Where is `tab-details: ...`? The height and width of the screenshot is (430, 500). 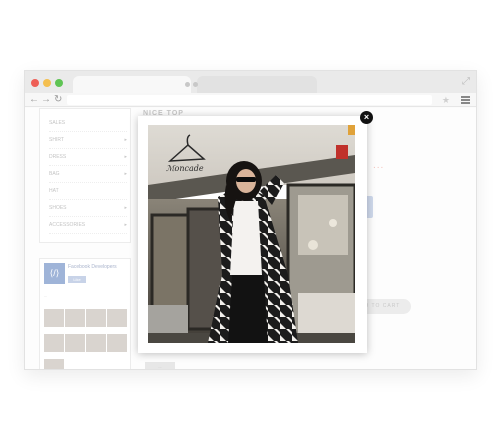
tab-details: ... is located at coordinates (160, 365).